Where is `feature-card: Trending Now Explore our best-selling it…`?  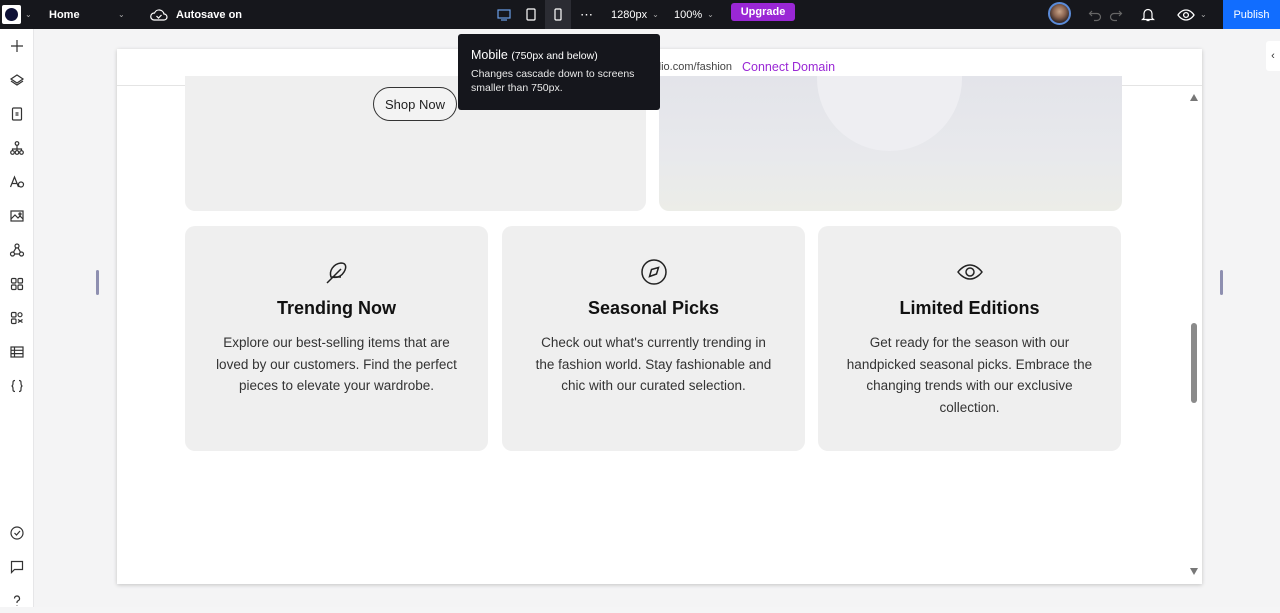 feature-card: Trending Now Explore our best-selling it… is located at coordinates (336, 338).